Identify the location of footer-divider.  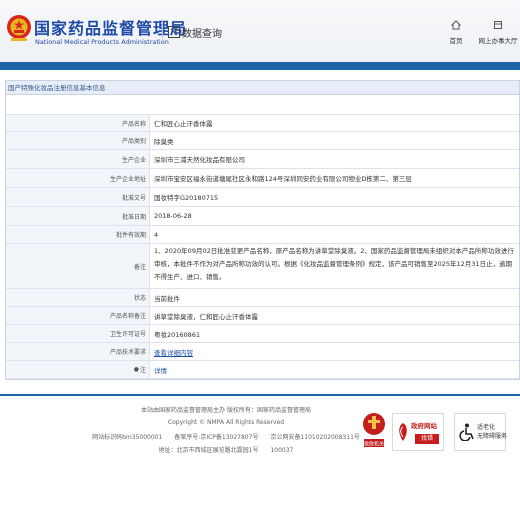
(260, 395).